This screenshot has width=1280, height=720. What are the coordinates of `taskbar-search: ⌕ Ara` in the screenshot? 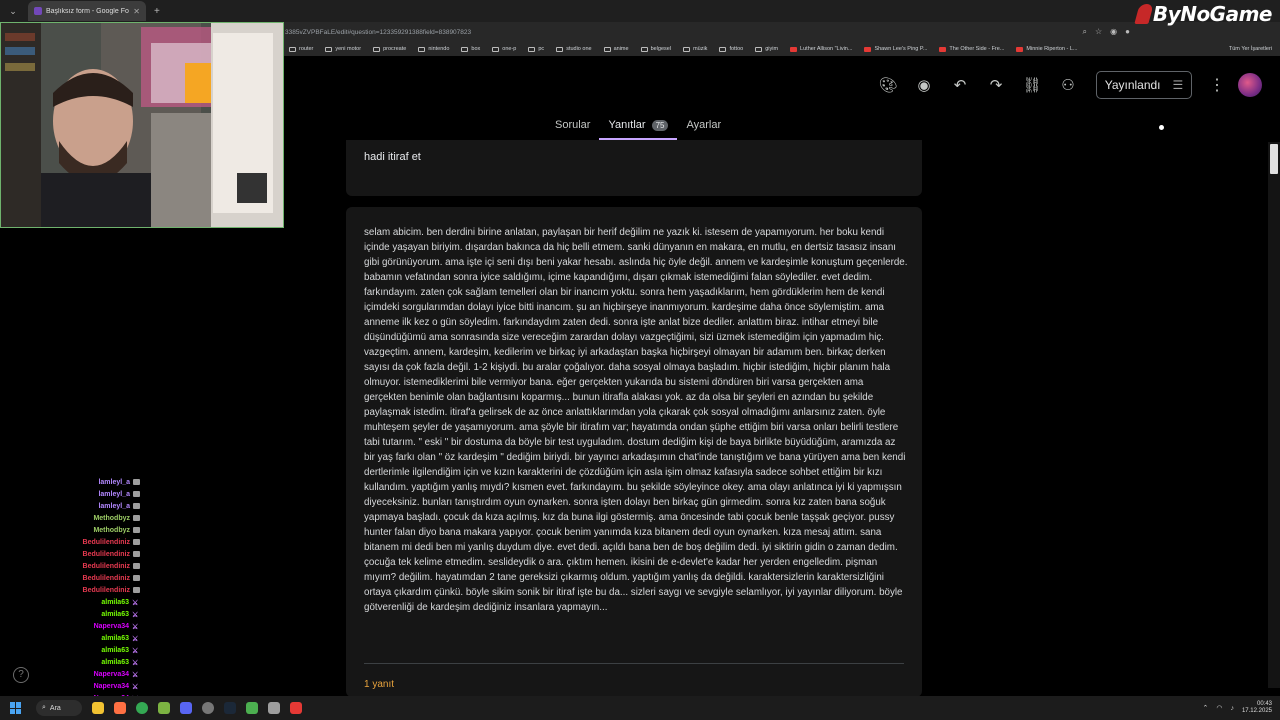 It's located at (59, 708).